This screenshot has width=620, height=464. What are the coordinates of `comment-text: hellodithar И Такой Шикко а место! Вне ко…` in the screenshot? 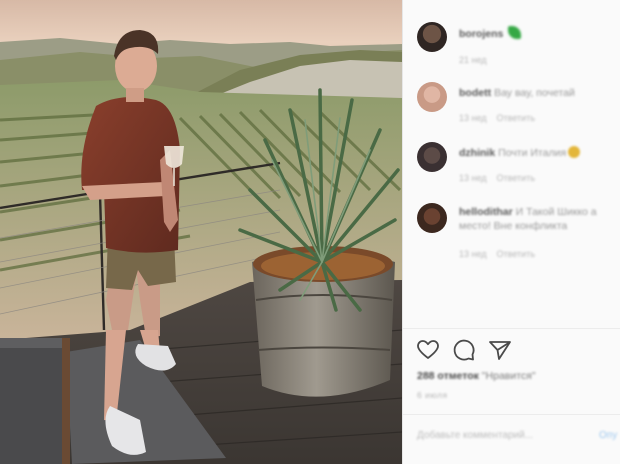 It's located at (537, 219).